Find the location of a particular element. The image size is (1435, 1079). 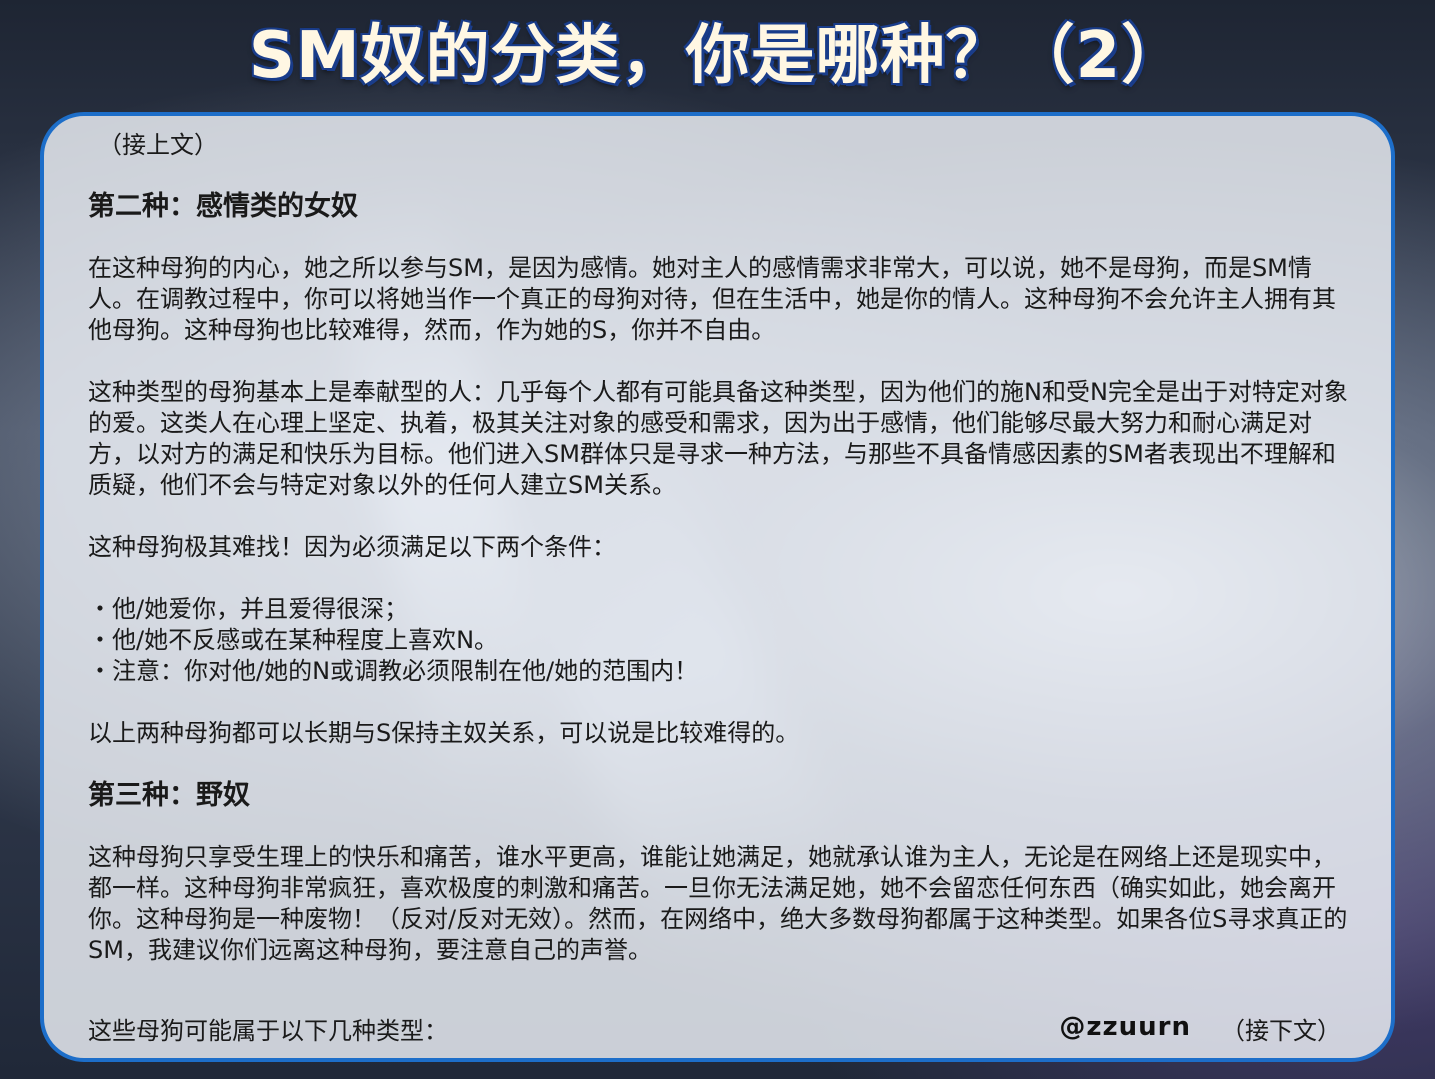

section-2-heading: 第二种：感情类的女奴 is located at coordinates (223, 206).